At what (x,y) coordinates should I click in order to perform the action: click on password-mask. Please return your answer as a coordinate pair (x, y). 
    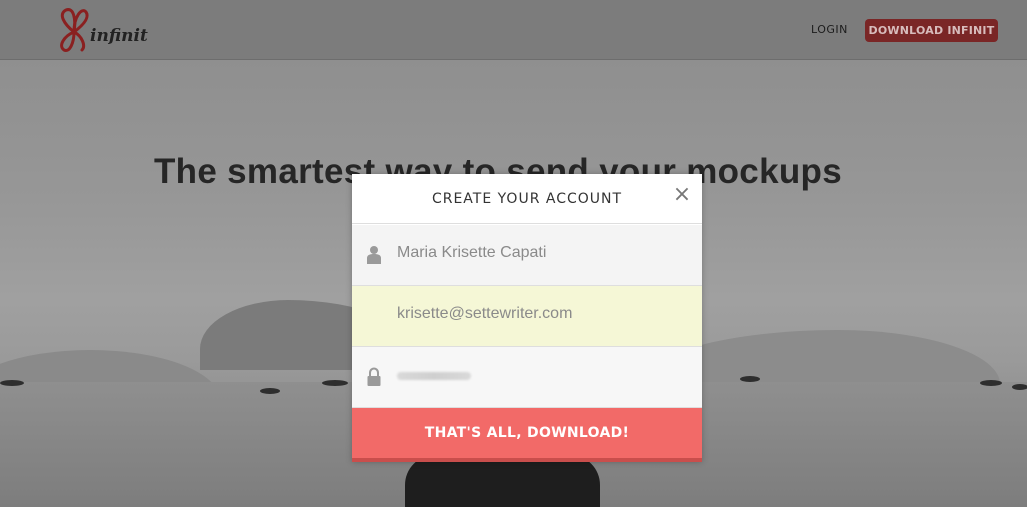
    Looking at the image, I should click on (434, 376).